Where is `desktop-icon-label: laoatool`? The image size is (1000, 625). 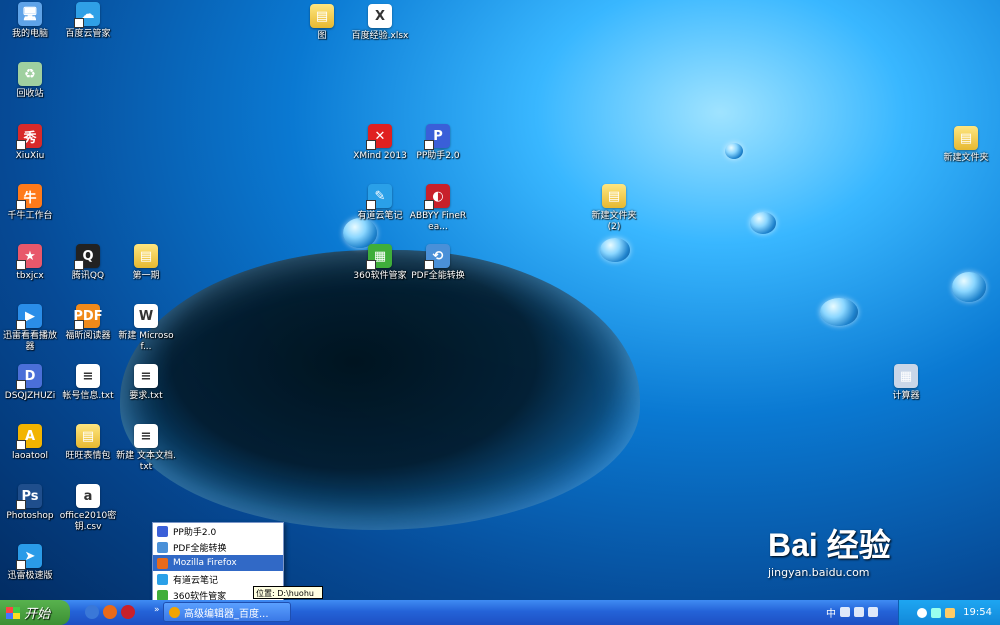 desktop-icon-label: laoatool is located at coordinates (30, 456).